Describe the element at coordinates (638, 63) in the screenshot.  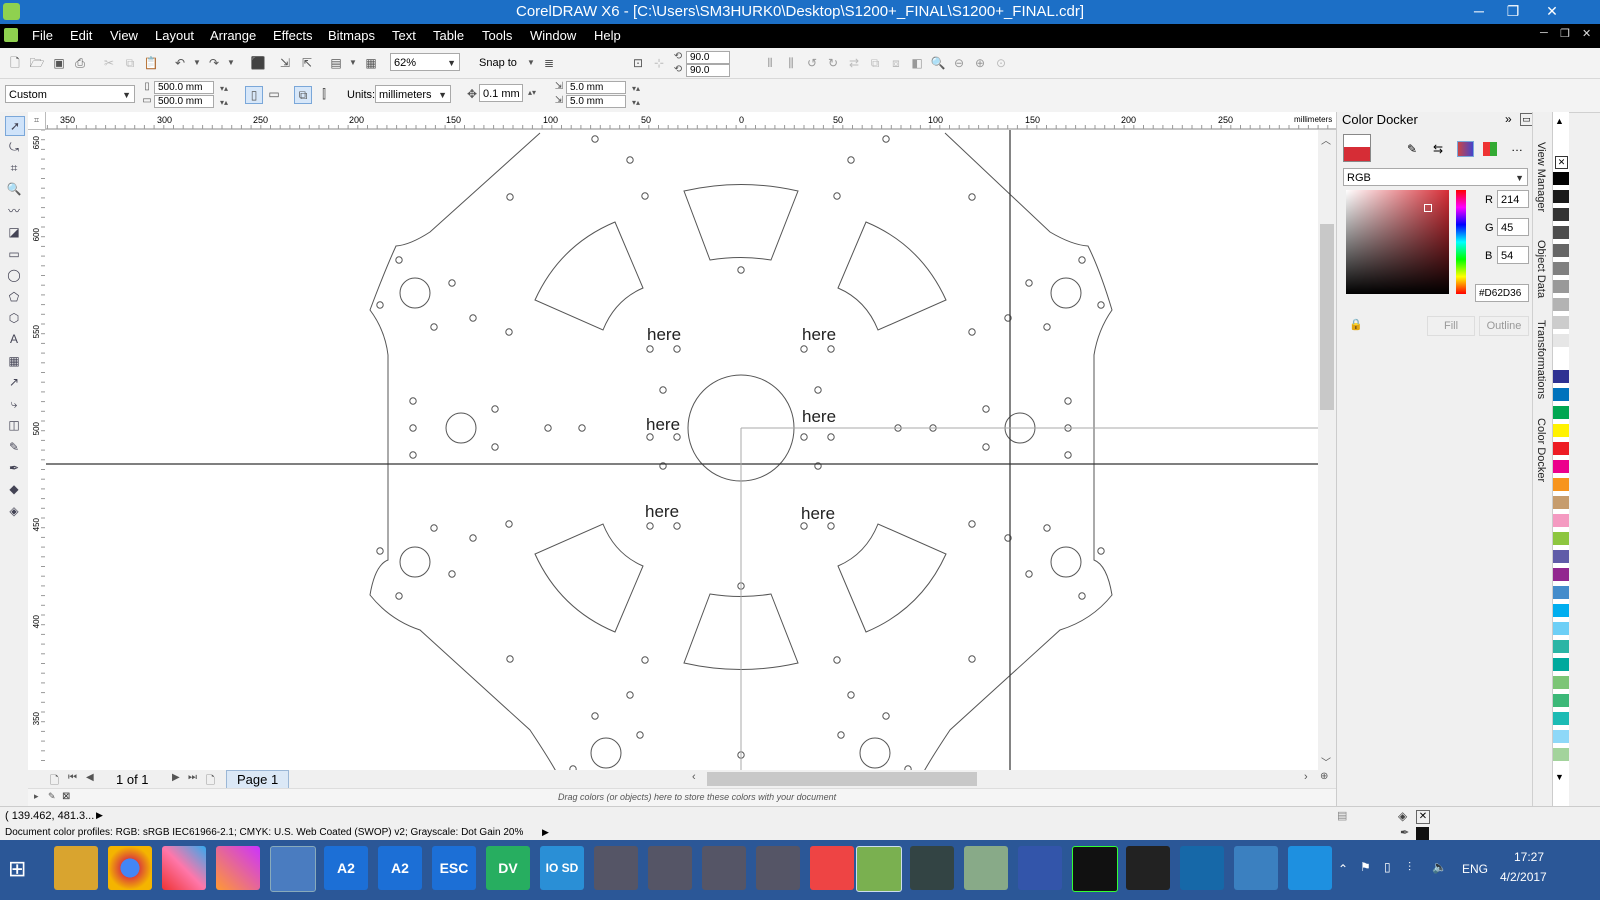
I see `transform-icon: ⊡` at that location.